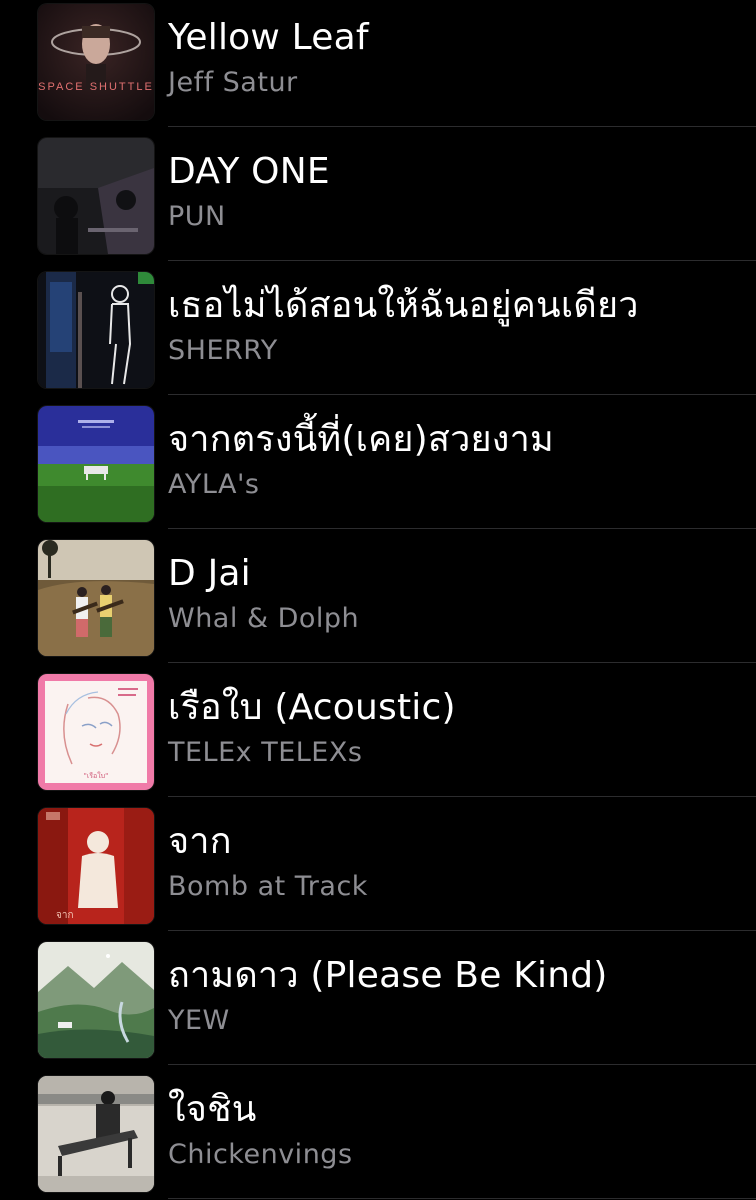  What do you see at coordinates (214, 484) in the screenshot?
I see `song-artist: AYLA's` at bounding box center [214, 484].